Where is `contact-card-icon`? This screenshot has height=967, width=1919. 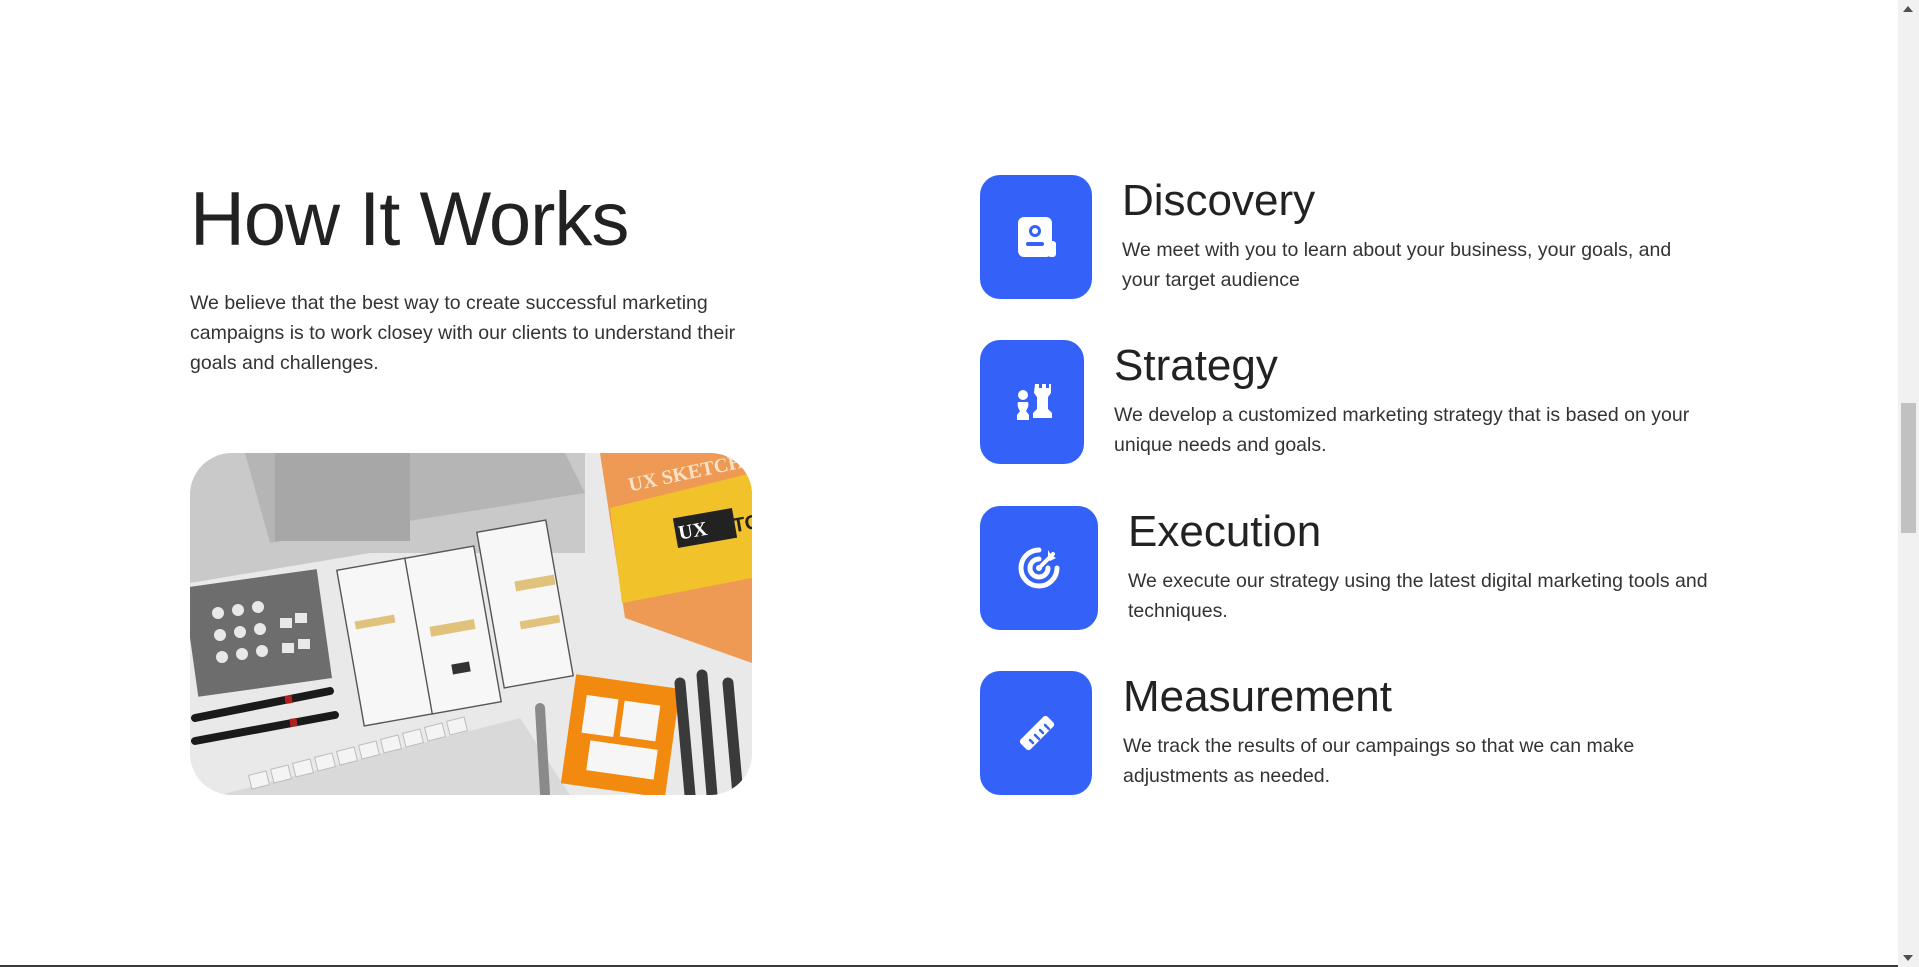 contact-card-icon is located at coordinates (1036, 237).